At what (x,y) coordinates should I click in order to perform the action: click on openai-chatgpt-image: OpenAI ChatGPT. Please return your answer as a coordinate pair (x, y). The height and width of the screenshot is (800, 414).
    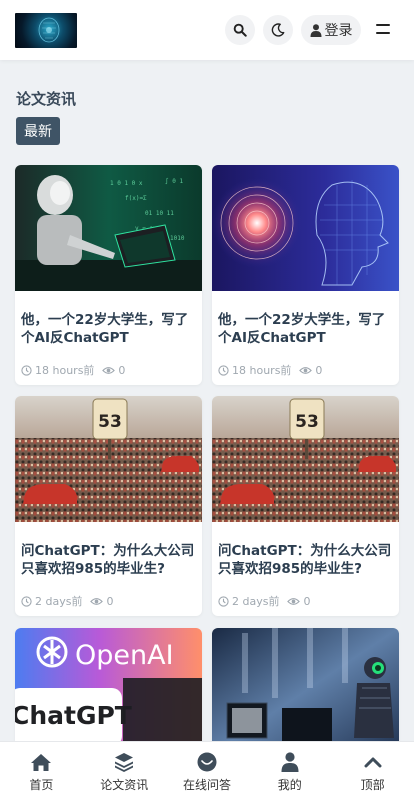
    Looking at the image, I should click on (108, 691).